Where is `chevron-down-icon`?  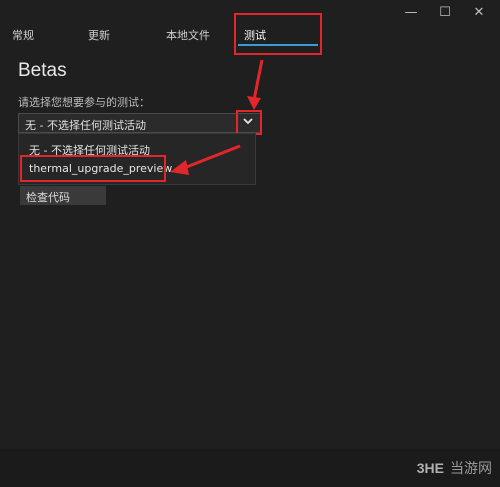
chevron-down-icon is located at coordinates (248, 121).